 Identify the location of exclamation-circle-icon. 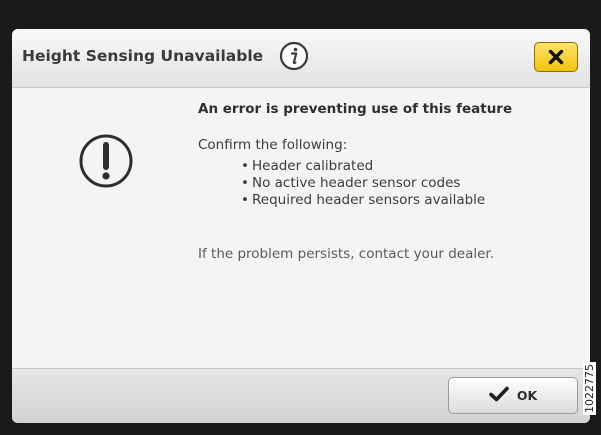
(106, 161).